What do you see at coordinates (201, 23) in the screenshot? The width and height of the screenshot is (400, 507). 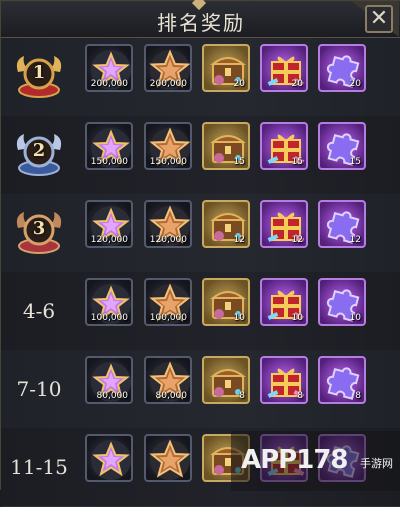 I see `panel-title: 排名奖励` at bounding box center [201, 23].